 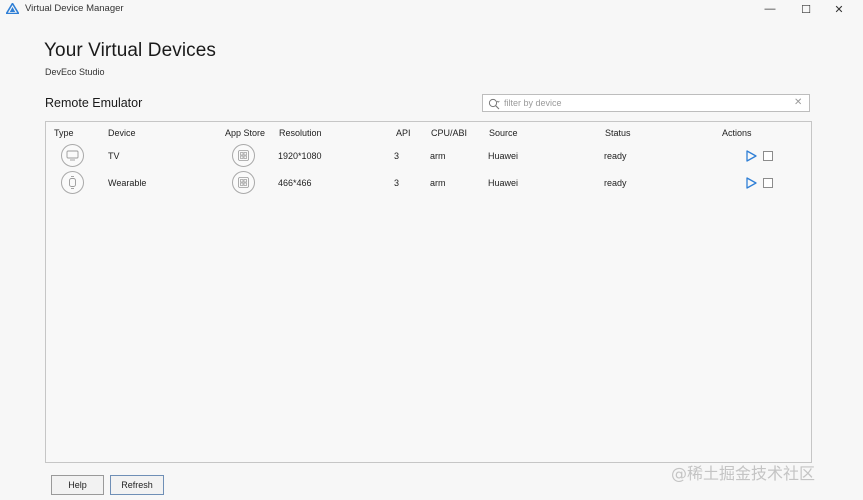 I want to click on search-icon, so click(x=494, y=104).